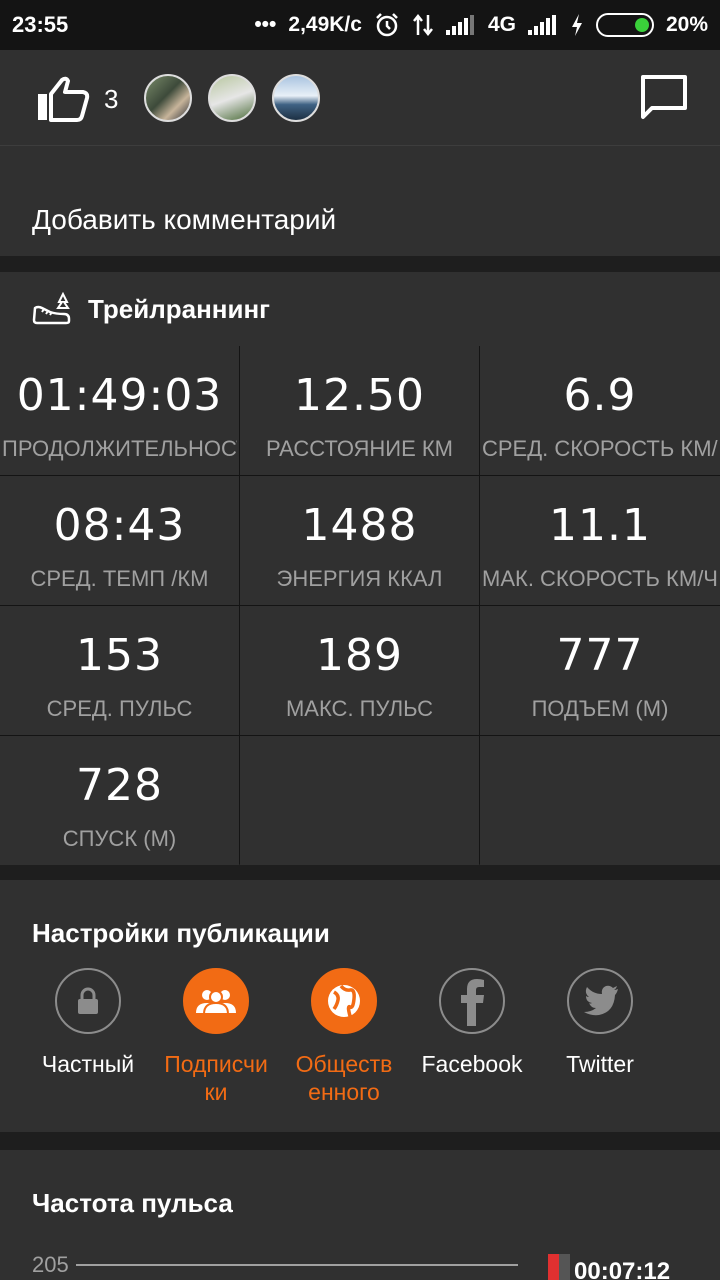  What do you see at coordinates (501, 24) in the screenshot?
I see `network-type: 4G` at bounding box center [501, 24].